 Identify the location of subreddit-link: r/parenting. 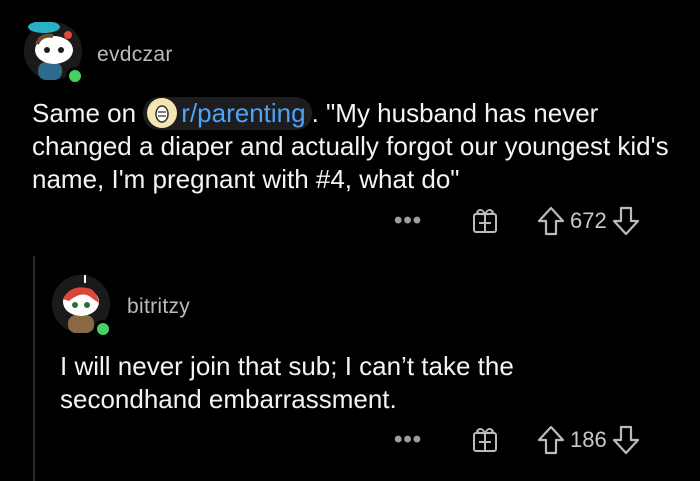
(243, 113).